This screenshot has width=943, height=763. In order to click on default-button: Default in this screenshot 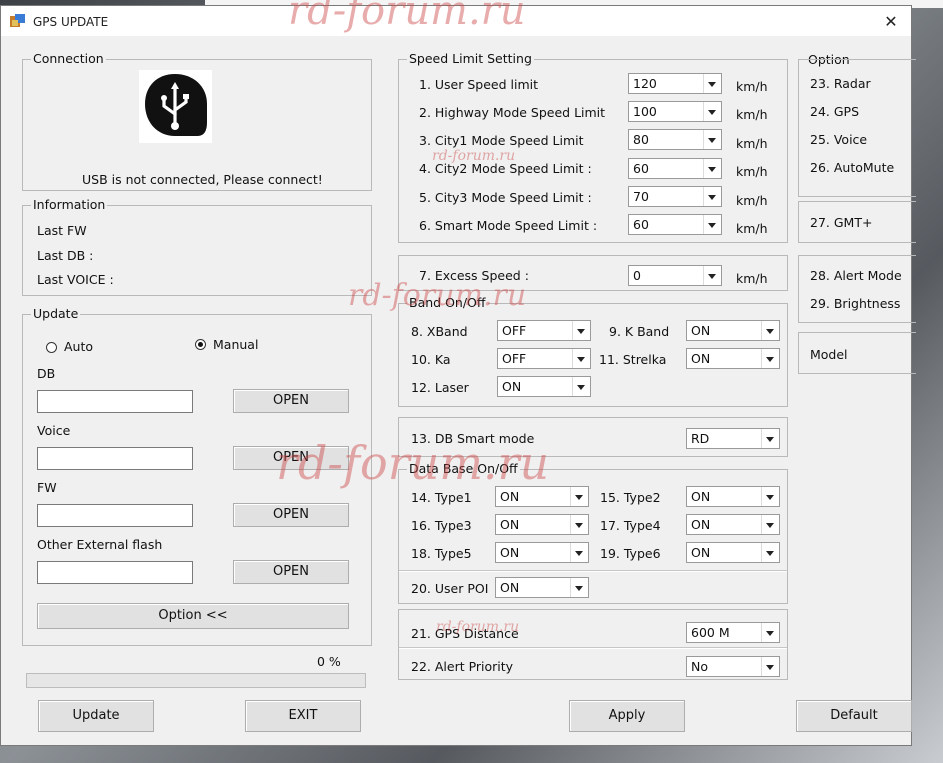, I will do `click(854, 716)`.